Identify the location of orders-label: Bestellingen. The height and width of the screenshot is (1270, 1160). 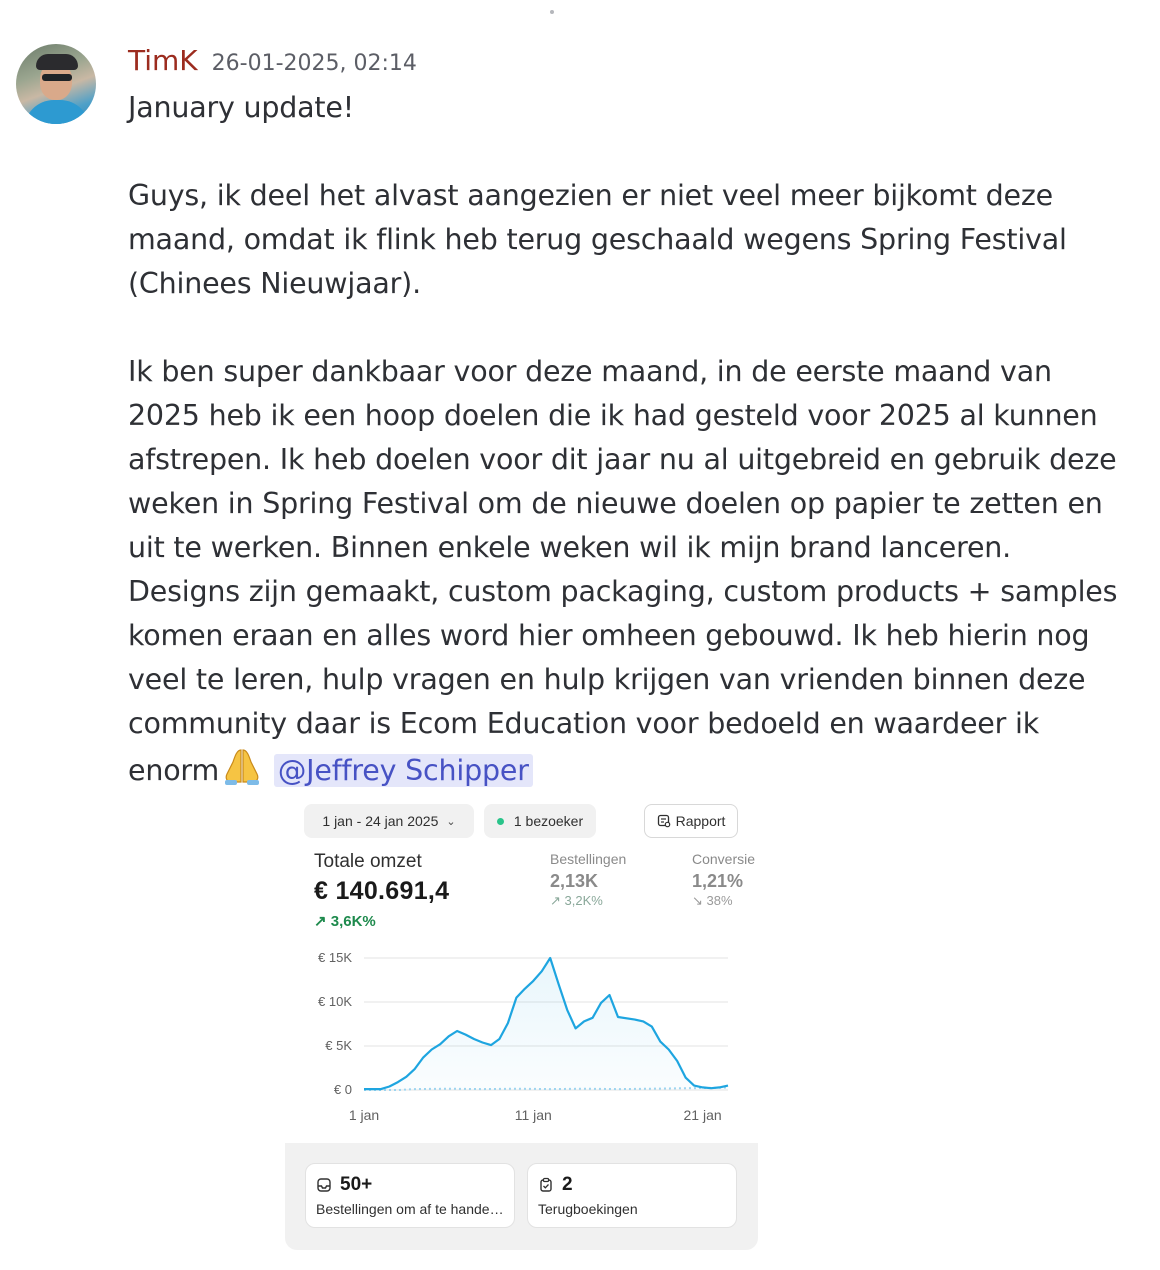
(588, 859).